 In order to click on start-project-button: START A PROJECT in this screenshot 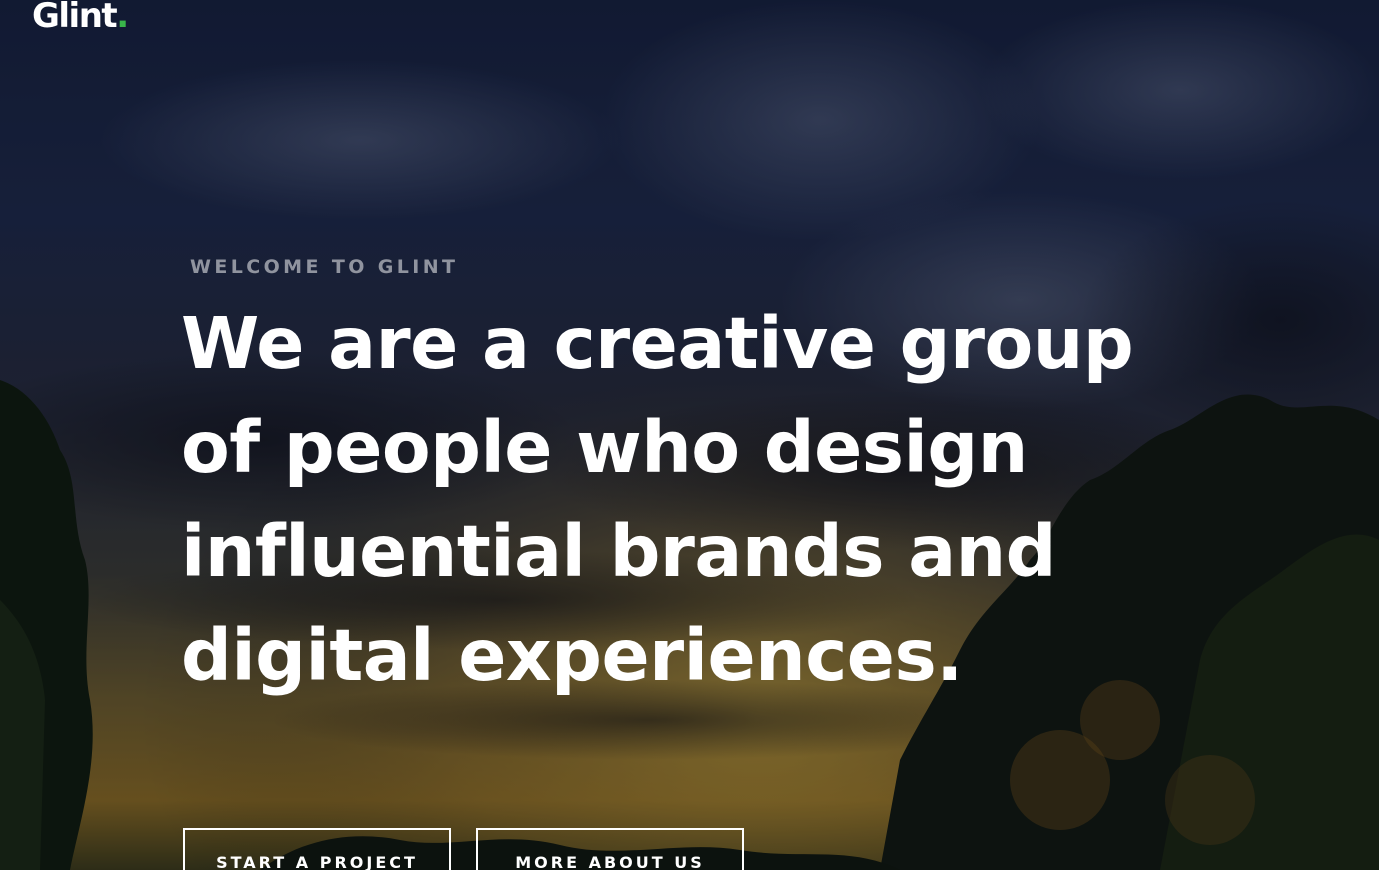, I will do `click(317, 849)`.